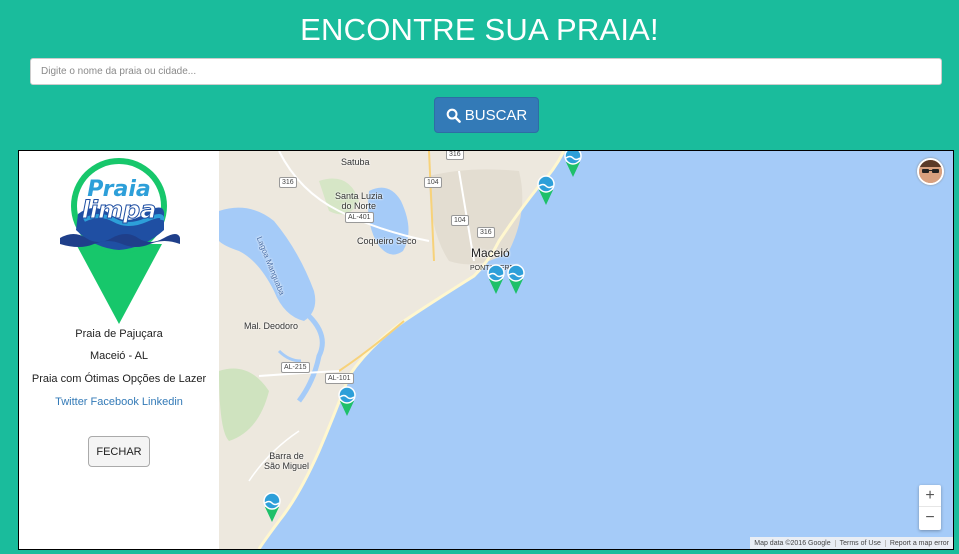  Describe the element at coordinates (287, 461) in the screenshot. I see `map-label-barra: Barra de São Miguel` at that location.